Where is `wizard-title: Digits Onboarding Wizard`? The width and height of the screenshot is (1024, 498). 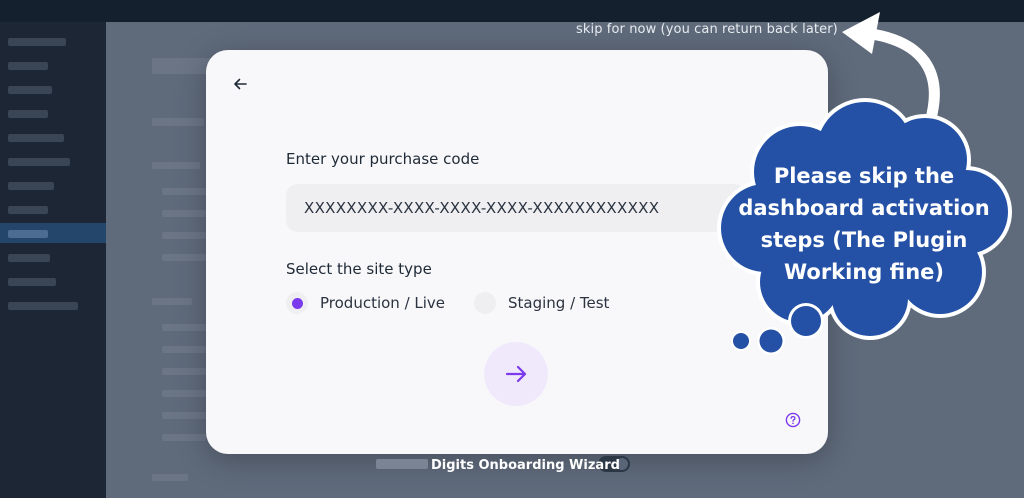 wizard-title: Digits Onboarding Wizard is located at coordinates (525, 465).